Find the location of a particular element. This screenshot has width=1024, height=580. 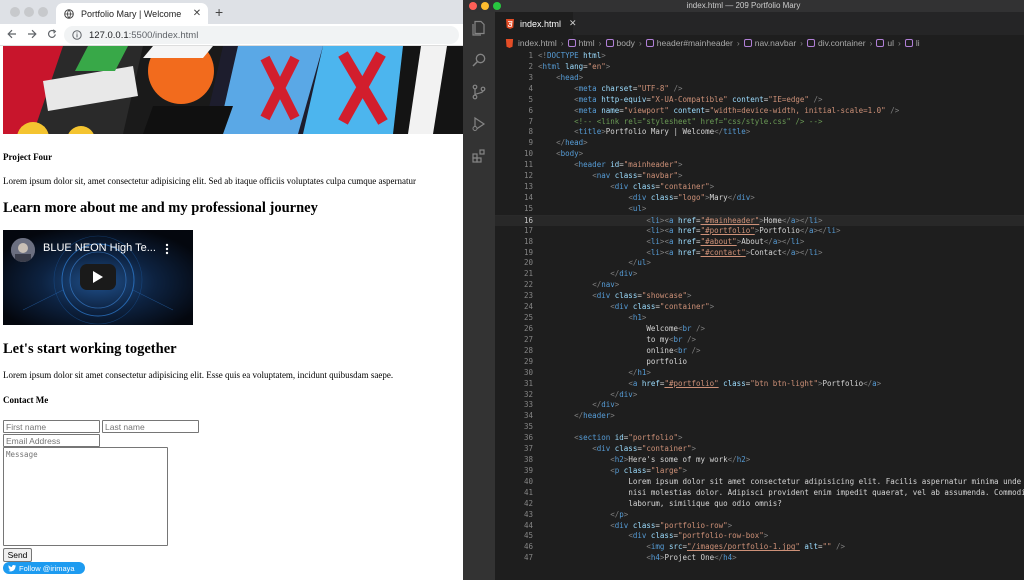

code-line: 44 <div class="portfolio-row"> is located at coordinates (759, 526).